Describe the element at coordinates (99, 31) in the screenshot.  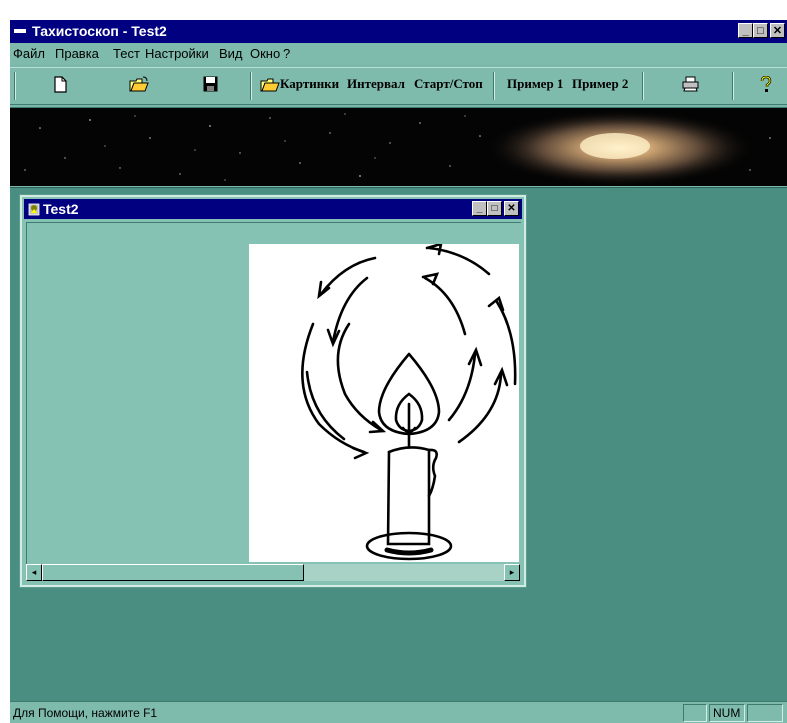
I see `app-title: Тахистоскоп - Test2` at that location.